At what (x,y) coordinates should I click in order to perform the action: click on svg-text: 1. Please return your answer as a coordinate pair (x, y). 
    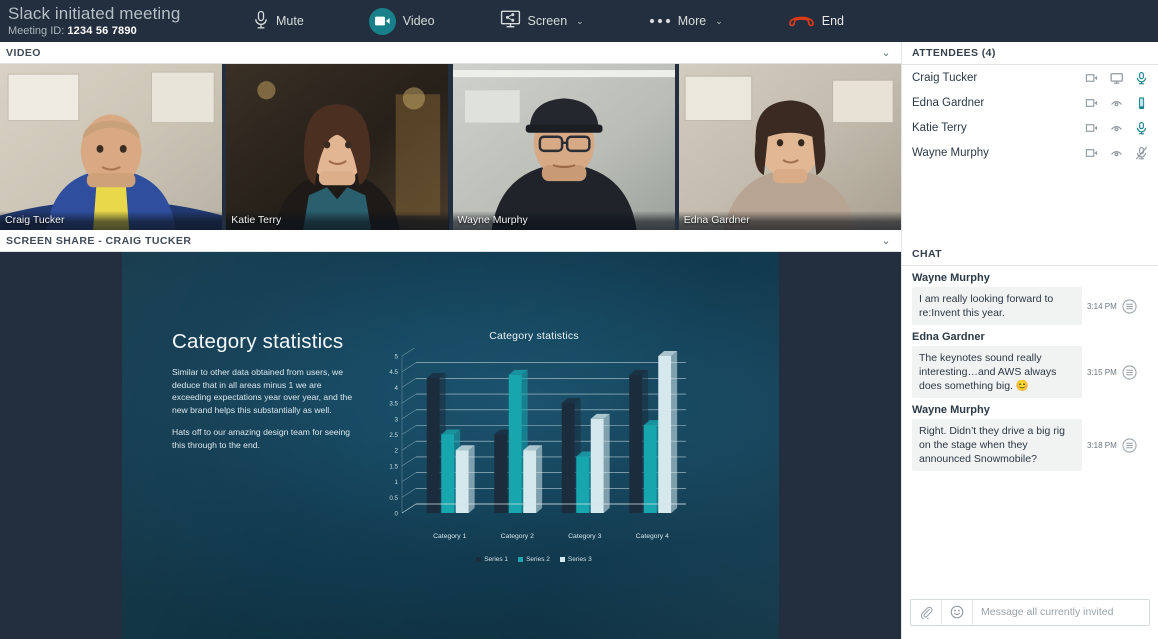
    Looking at the image, I should click on (397, 482).